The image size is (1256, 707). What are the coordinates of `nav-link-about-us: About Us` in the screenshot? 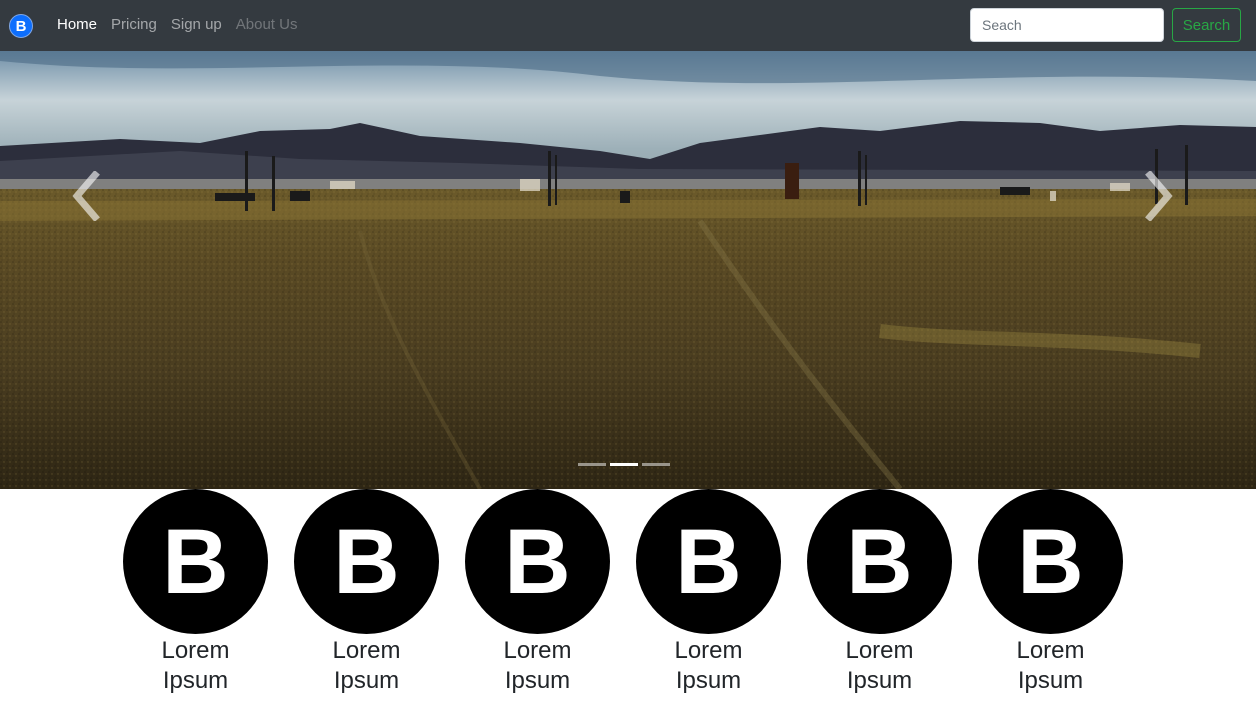 It's located at (266, 24).